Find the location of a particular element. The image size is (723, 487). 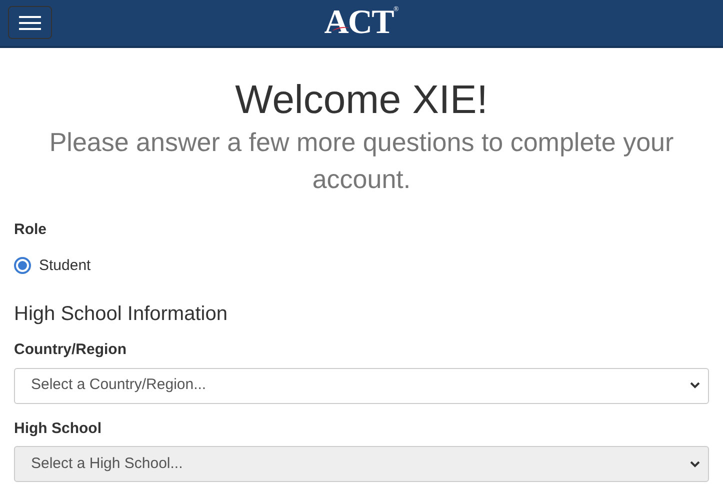

section-title: High School Information is located at coordinates (121, 314).